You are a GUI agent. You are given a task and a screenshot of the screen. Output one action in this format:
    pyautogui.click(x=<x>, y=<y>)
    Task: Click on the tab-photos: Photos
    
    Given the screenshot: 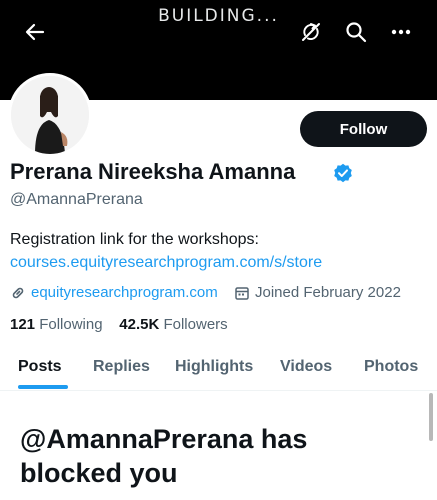 What is the action you would take?
    pyautogui.click(x=391, y=367)
    